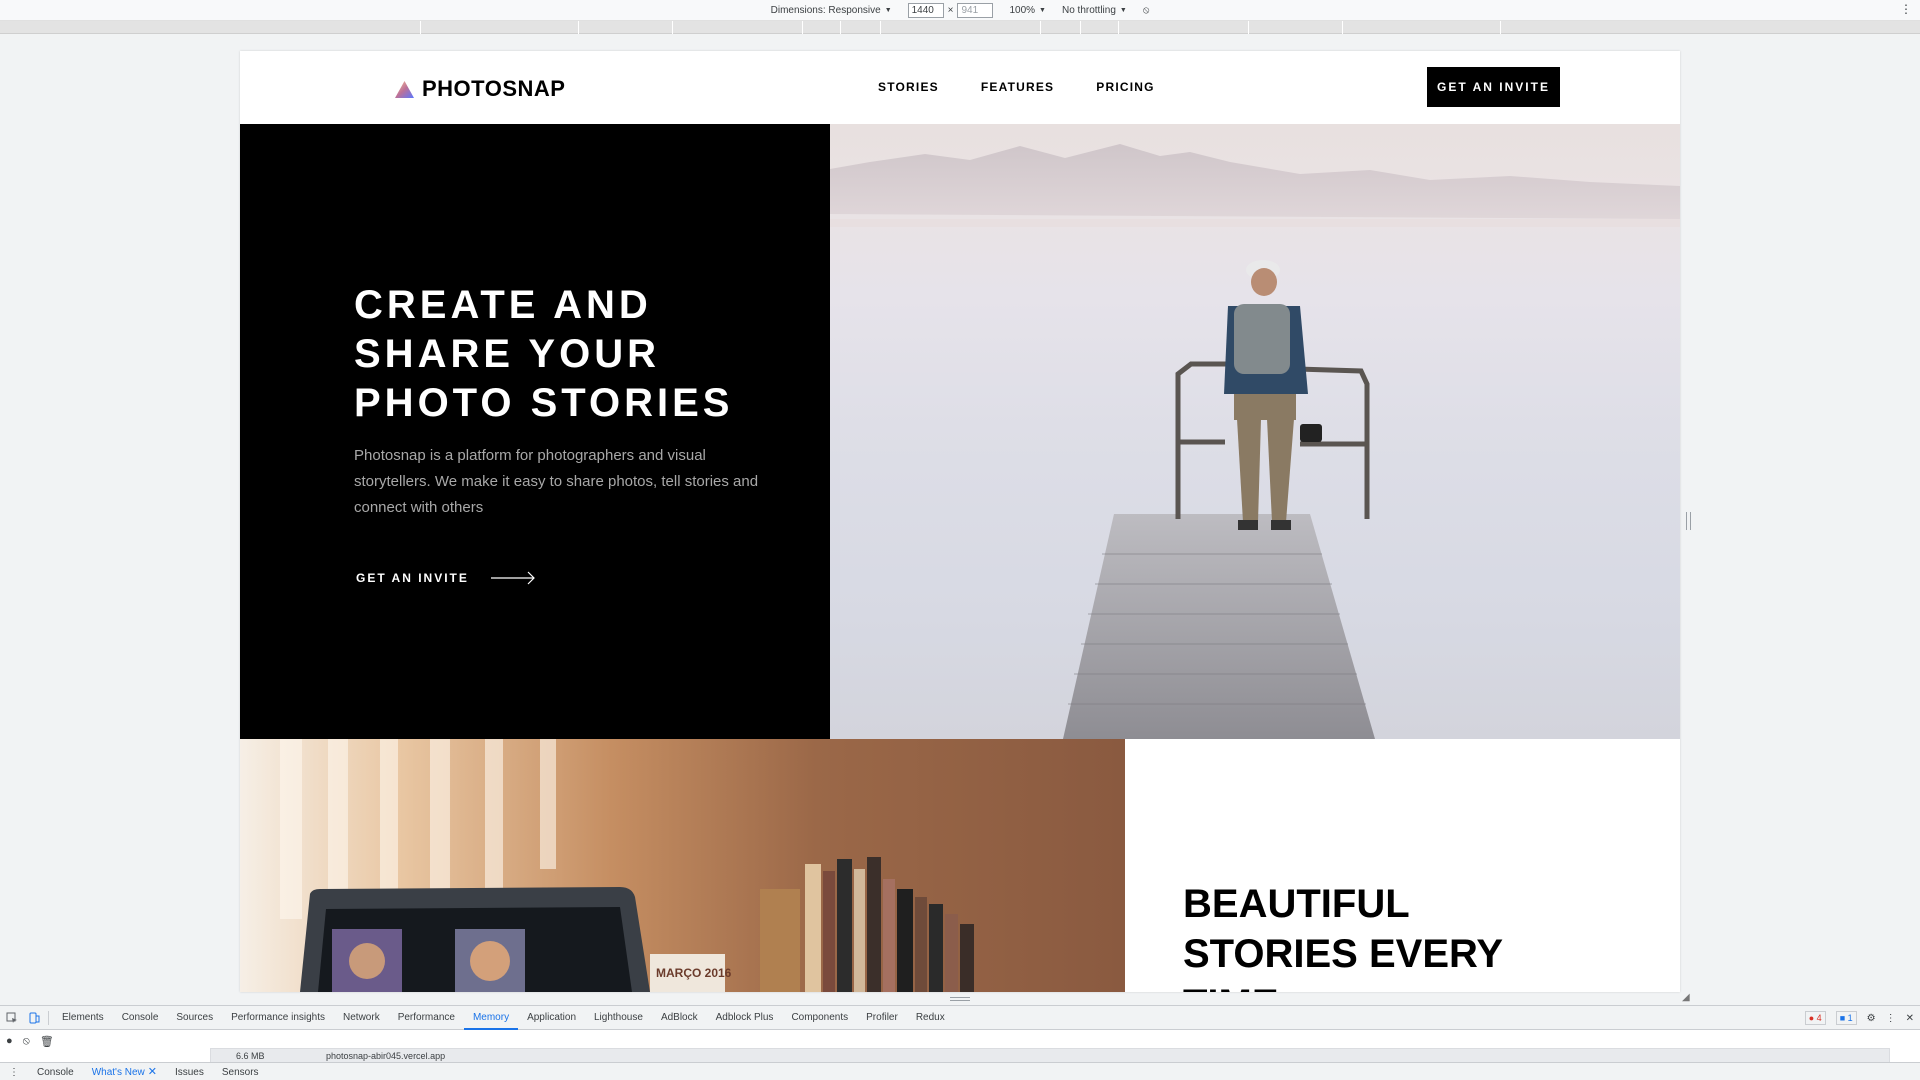  Describe the element at coordinates (745, 1018) in the screenshot. I see `tab-adblock-plus: Adblock Plus` at that location.